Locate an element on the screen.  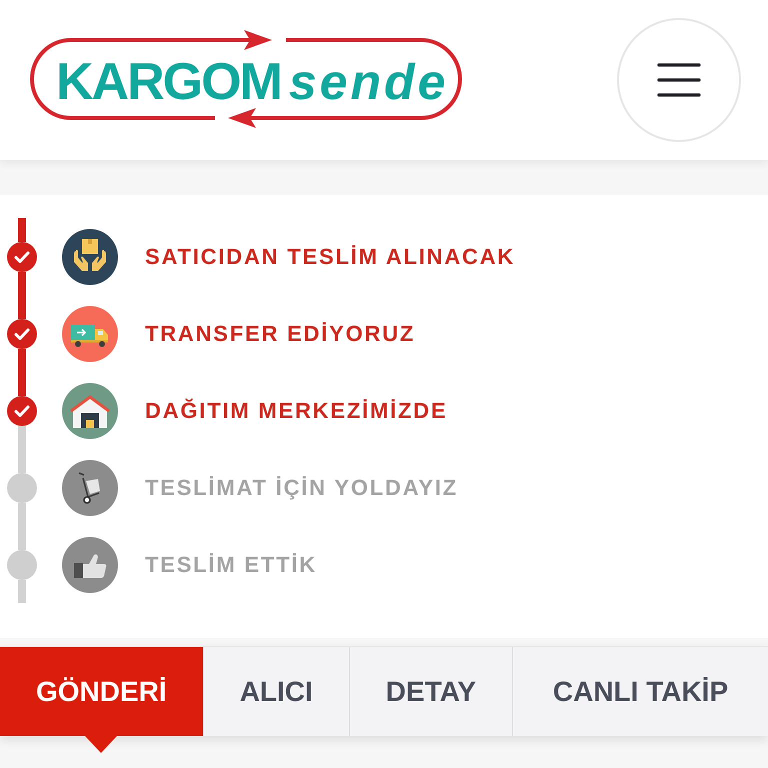
thumbs-up-icon is located at coordinates (90, 564).